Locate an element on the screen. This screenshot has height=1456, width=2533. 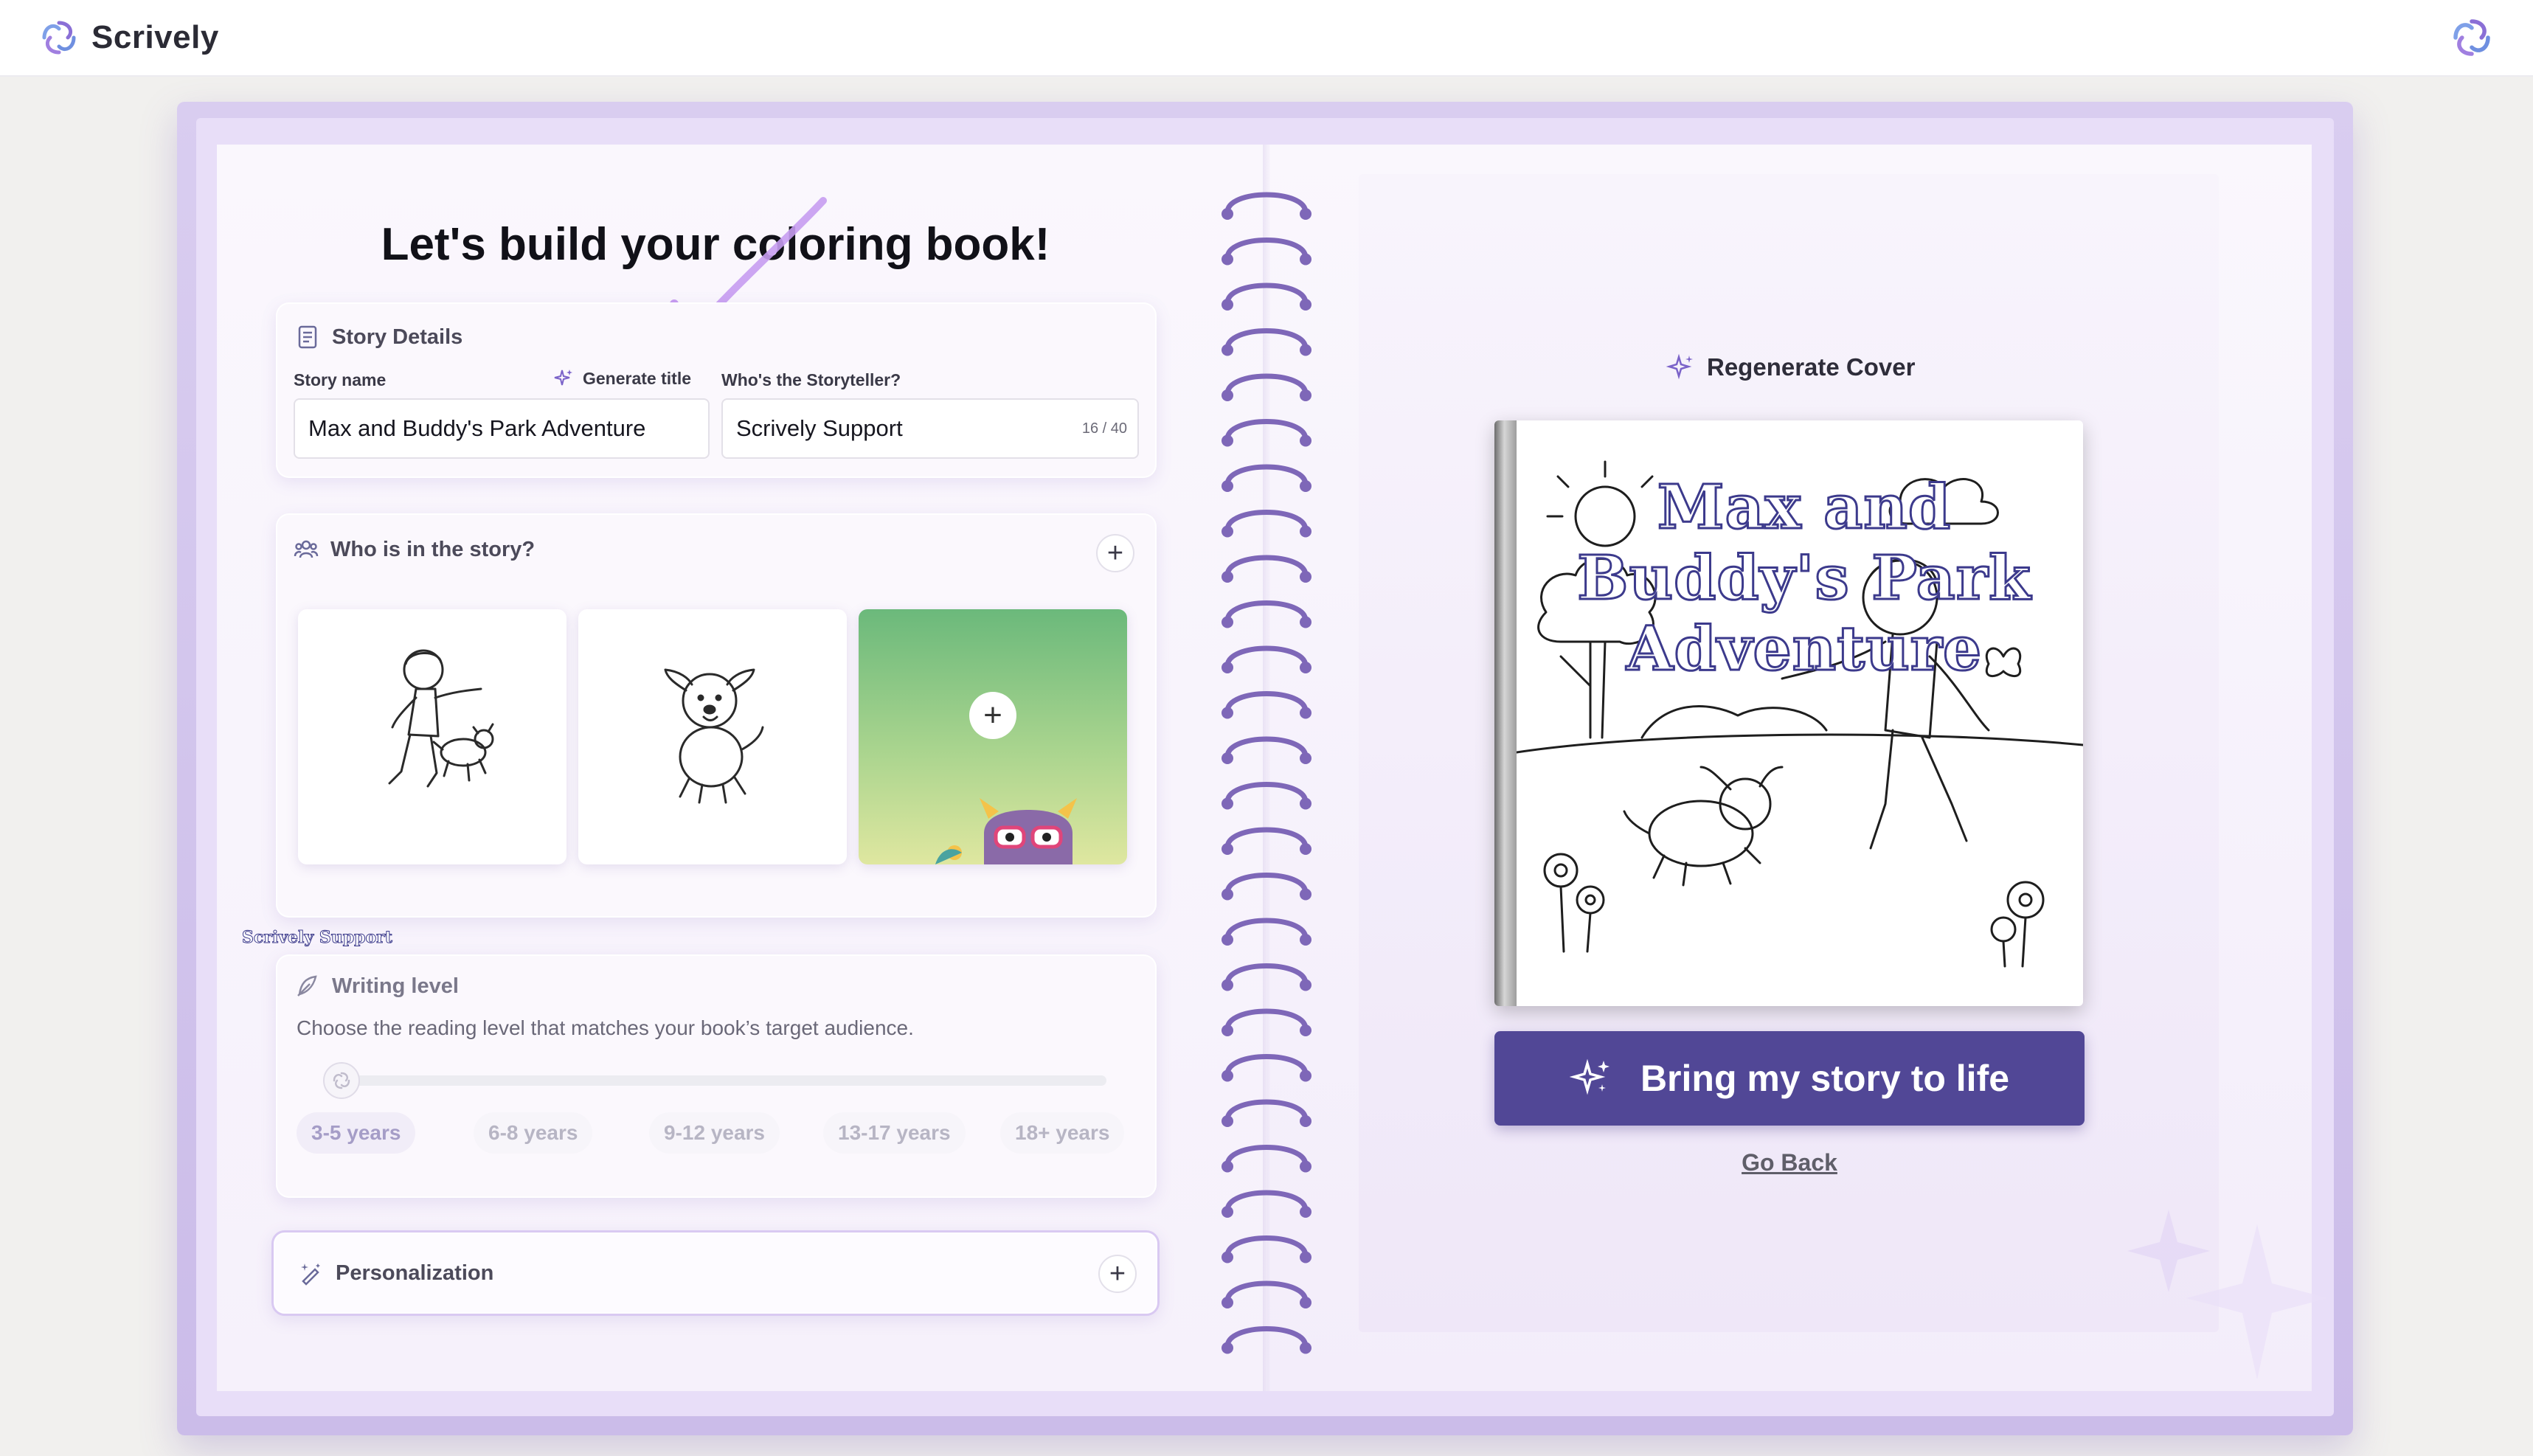
level-chip-9-12: 9-12 years is located at coordinates (714, 1133).